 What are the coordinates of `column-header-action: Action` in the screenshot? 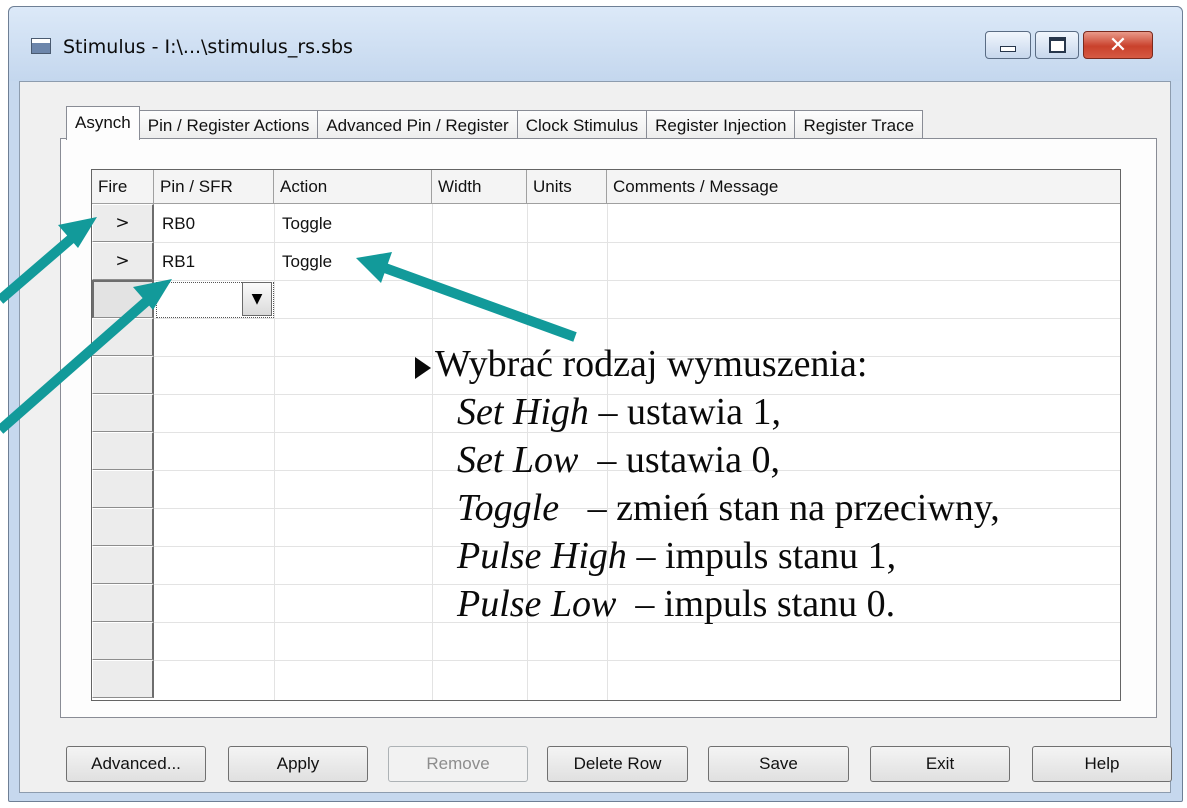 It's located at (353, 187).